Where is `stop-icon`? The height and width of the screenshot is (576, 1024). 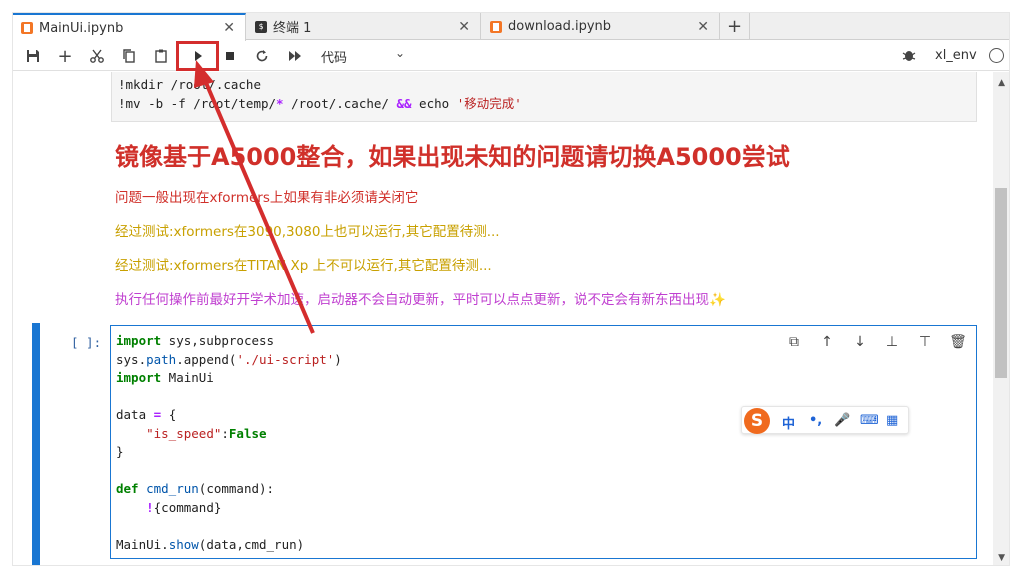
stop-icon is located at coordinates (230, 56).